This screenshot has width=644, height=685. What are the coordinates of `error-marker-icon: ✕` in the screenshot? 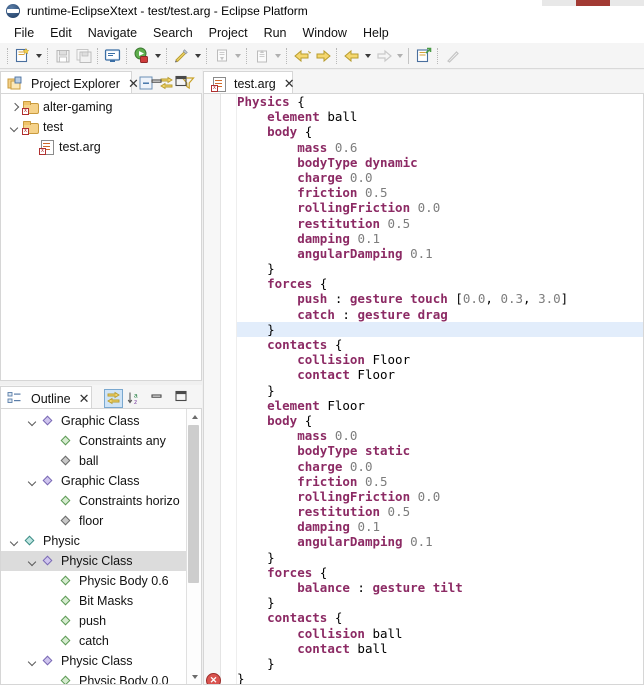 It's located at (213, 678).